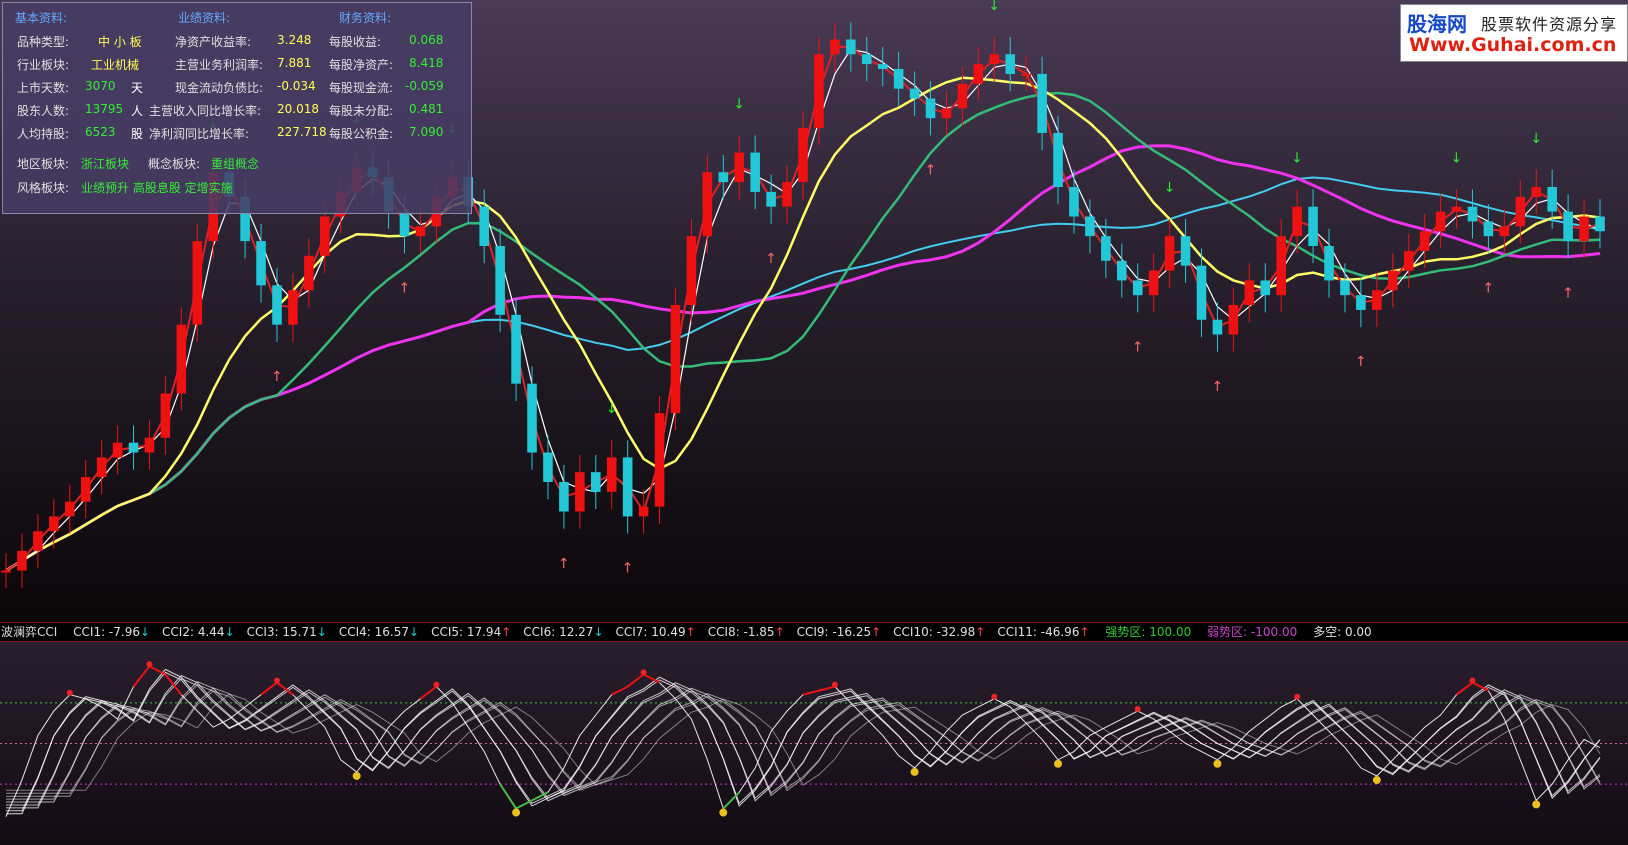  I want to click on info-value: 6523, so click(100, 132).